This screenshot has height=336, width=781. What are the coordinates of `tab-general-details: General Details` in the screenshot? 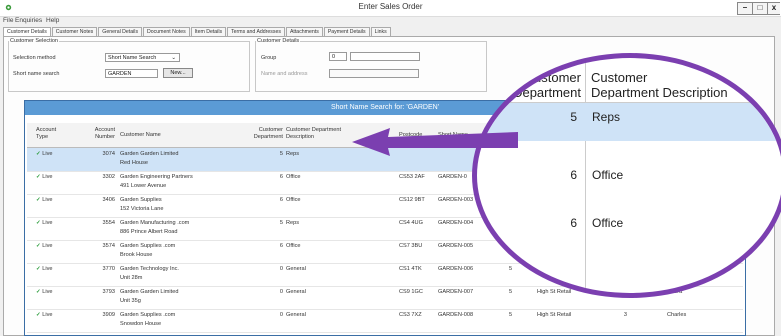 It's located at (120, 31).